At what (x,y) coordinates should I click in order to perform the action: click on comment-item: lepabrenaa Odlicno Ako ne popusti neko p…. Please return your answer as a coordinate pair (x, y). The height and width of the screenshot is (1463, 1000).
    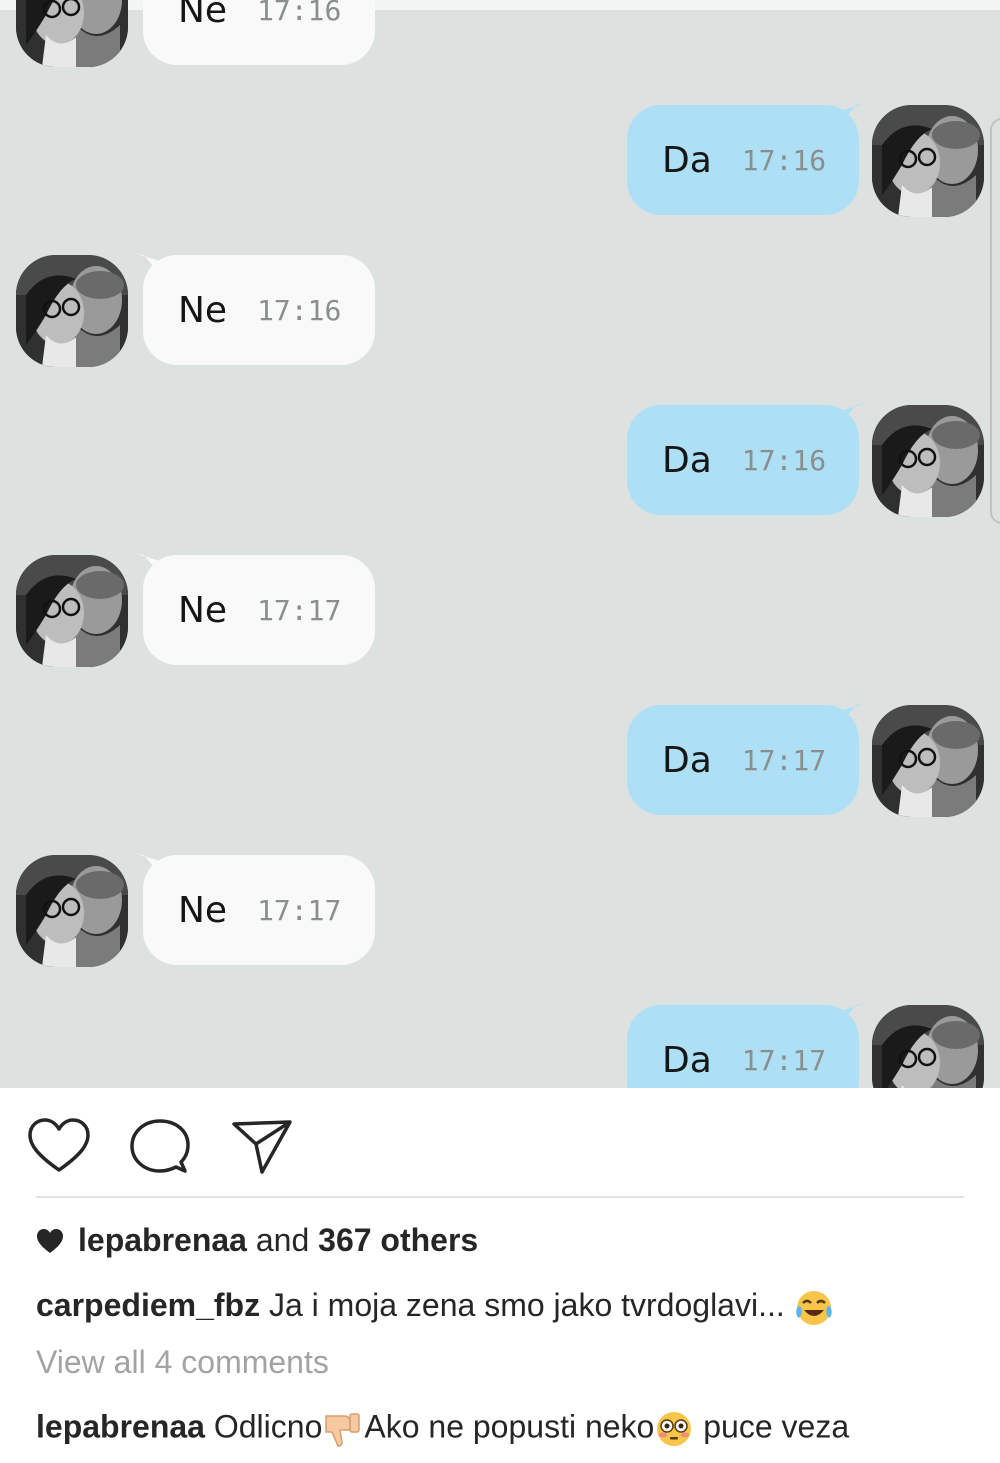
    Looking at the image, I should click on (442, 1429).